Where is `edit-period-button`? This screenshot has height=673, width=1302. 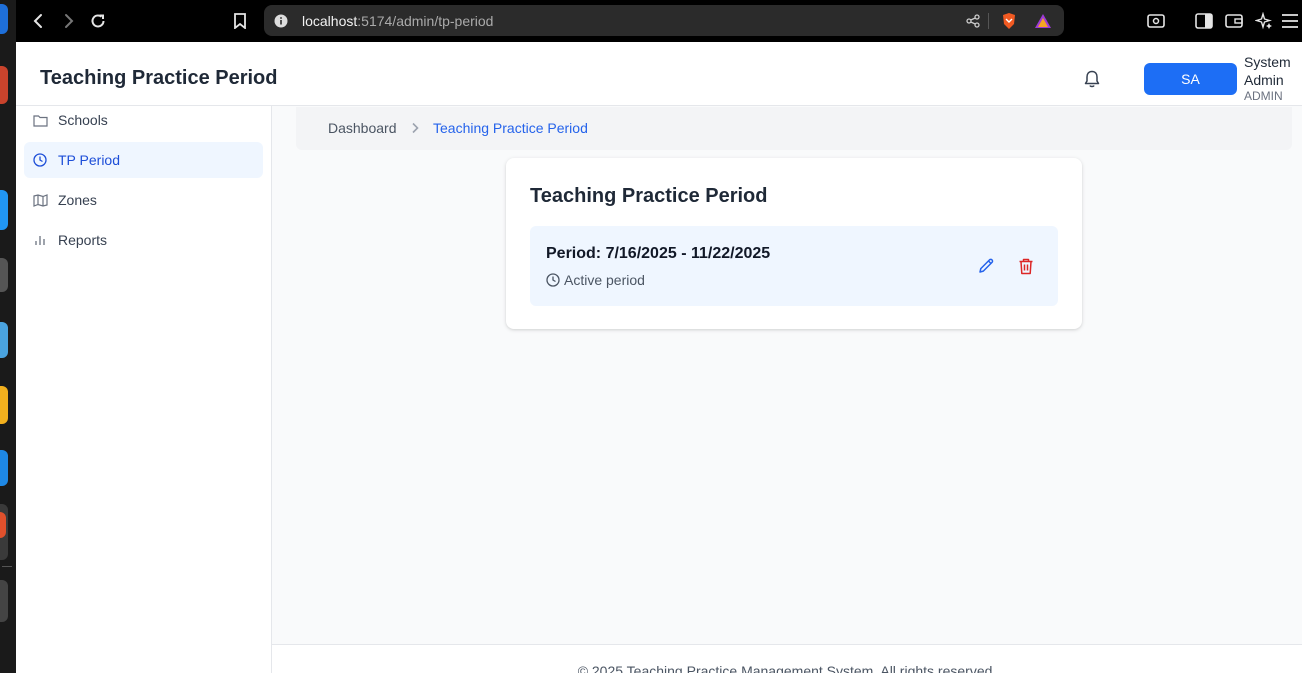 edit-period-button is located at coordinates (986, 266).